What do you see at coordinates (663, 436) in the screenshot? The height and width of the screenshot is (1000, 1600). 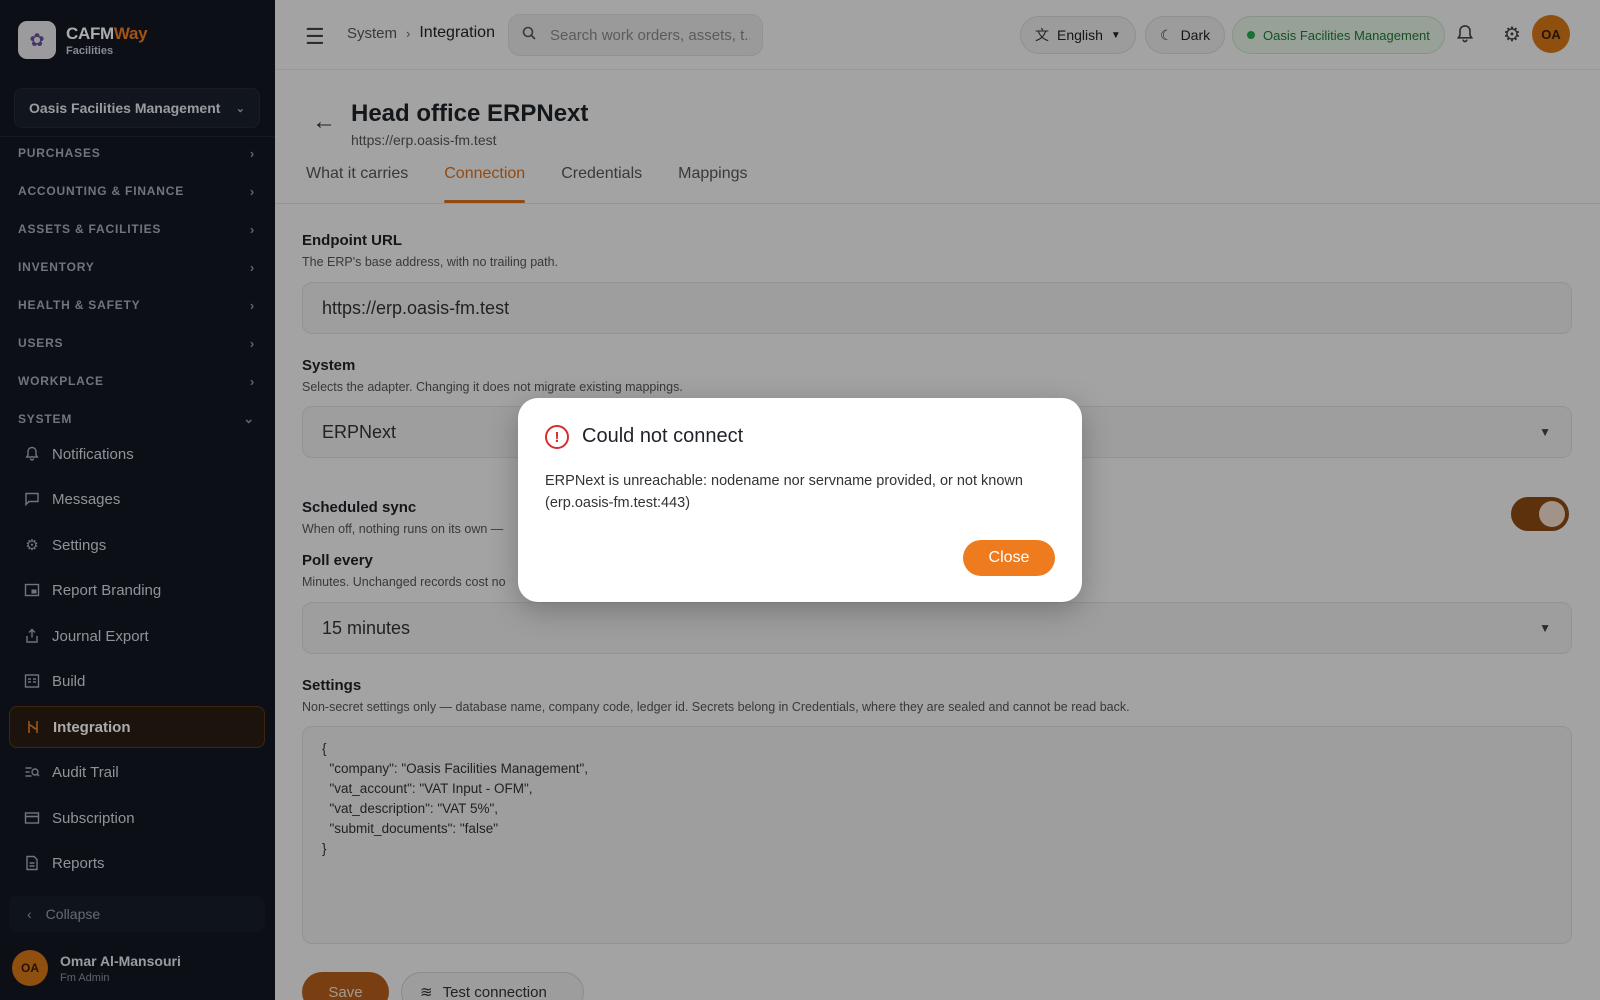 I see `dialog-title: Could not connect` at bounding box center [663, 436].